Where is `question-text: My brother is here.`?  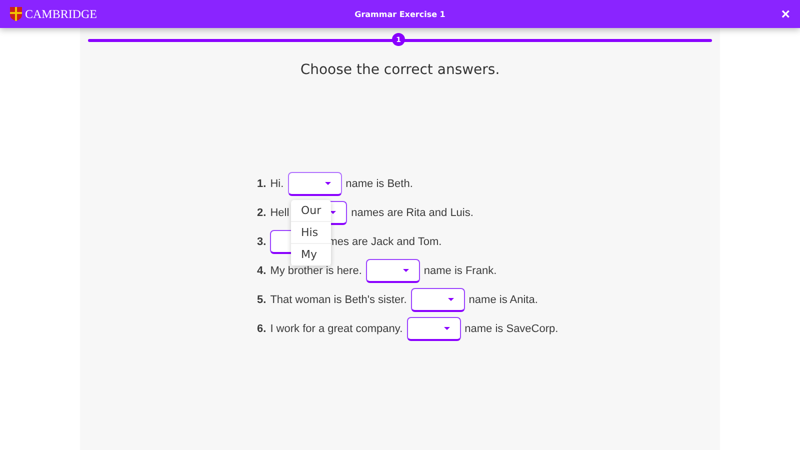 question-text: My brother is here. is located at coordinates (316, 271).